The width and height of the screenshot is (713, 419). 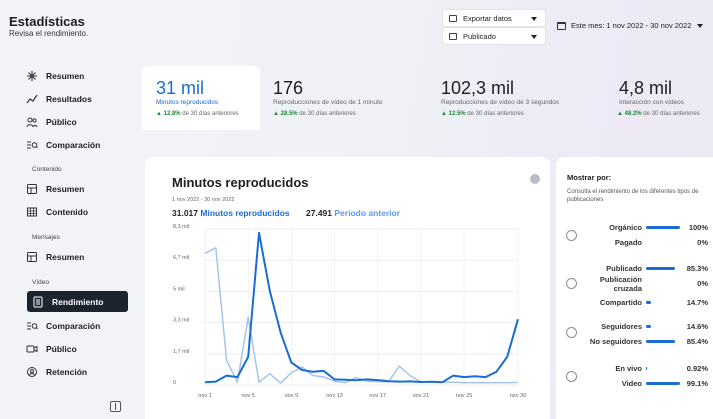 What do you see at coordinates (644, 269) in the screenshot?
I see `filter-row: Publicado 85.3%` at bounding box center [644, 269].